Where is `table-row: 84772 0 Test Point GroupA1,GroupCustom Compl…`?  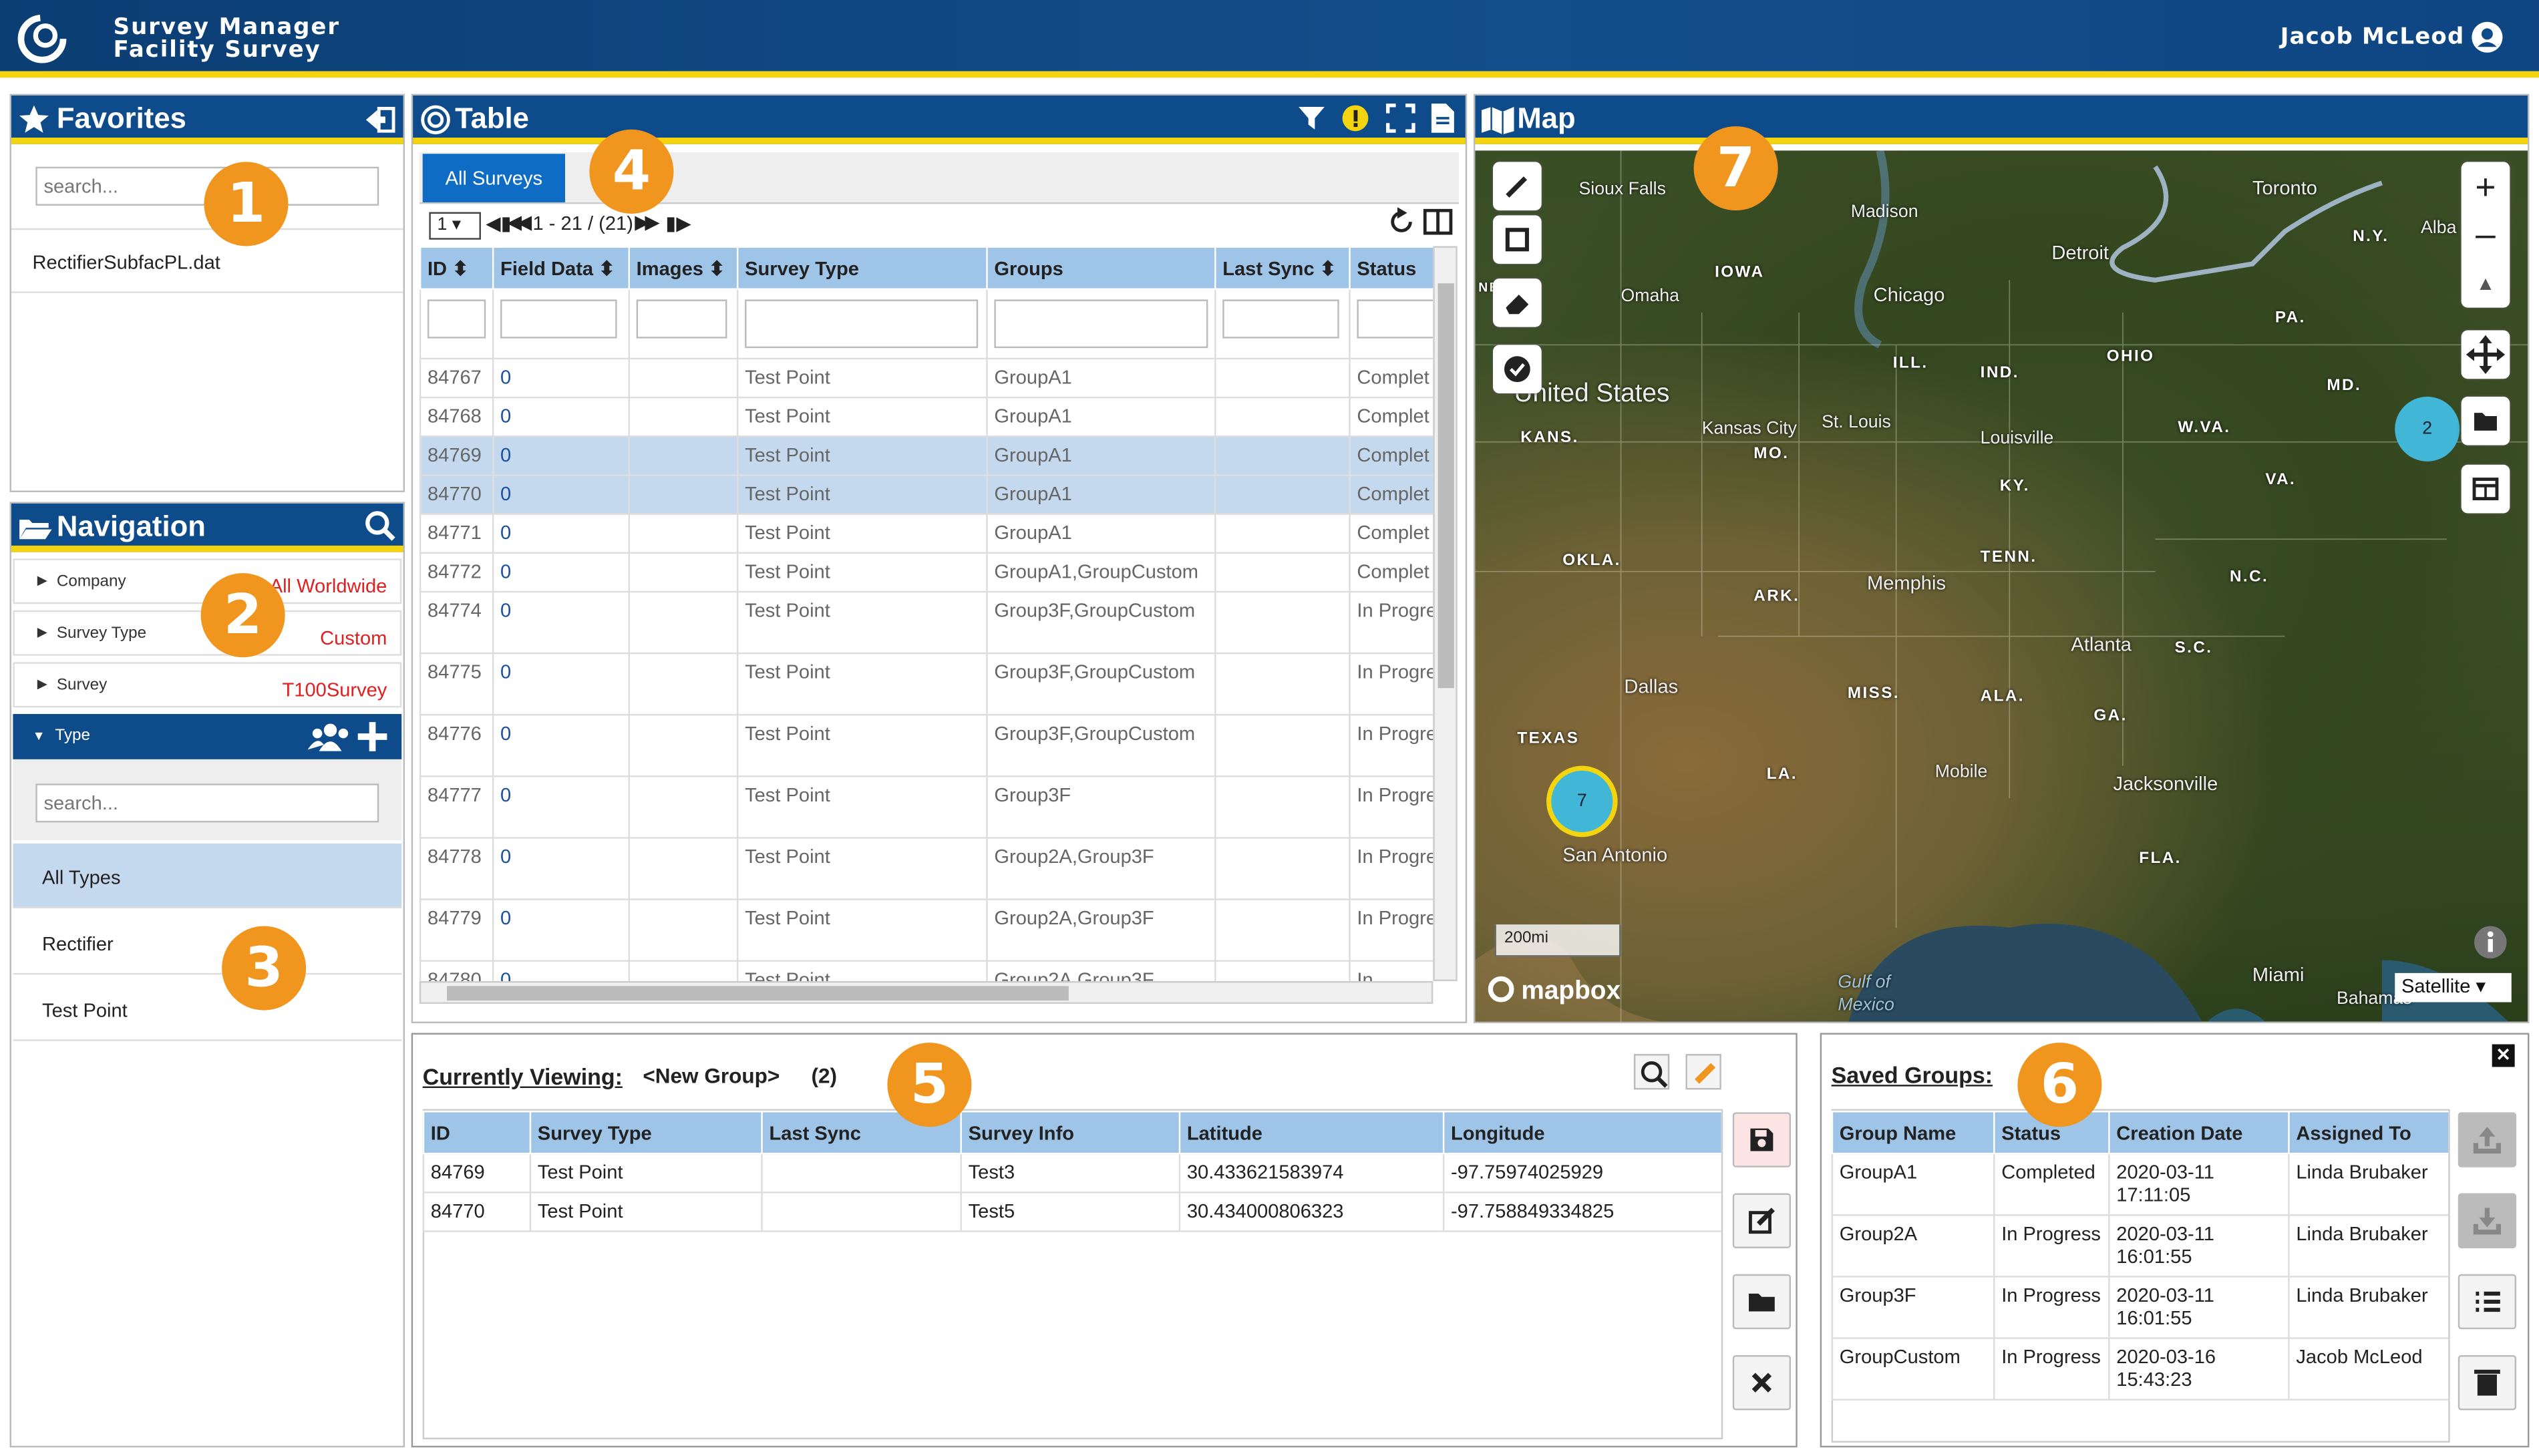 table-row: 84772 0 Test Point GroupA1,GroupCustom Compl… is located at coordinates (926, 572).